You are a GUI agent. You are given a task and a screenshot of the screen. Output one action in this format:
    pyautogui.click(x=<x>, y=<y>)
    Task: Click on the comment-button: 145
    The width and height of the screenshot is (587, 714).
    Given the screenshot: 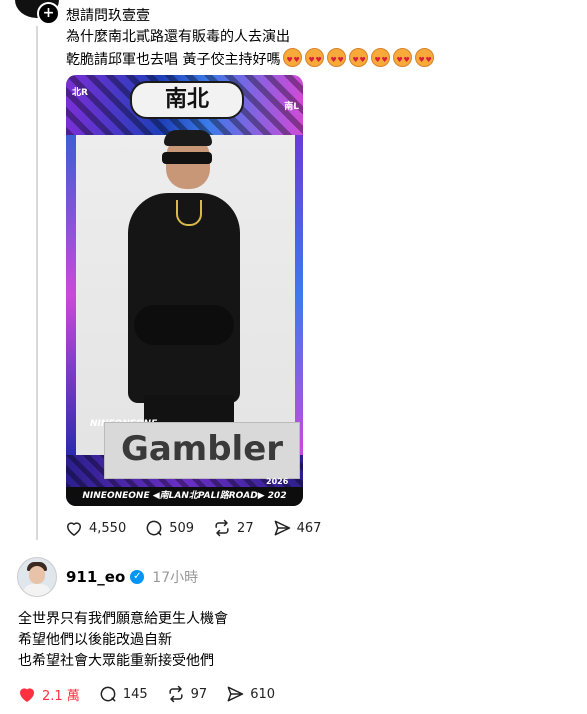 What is the action you would take?
    pyautogui.click(x=123, y=694)
    